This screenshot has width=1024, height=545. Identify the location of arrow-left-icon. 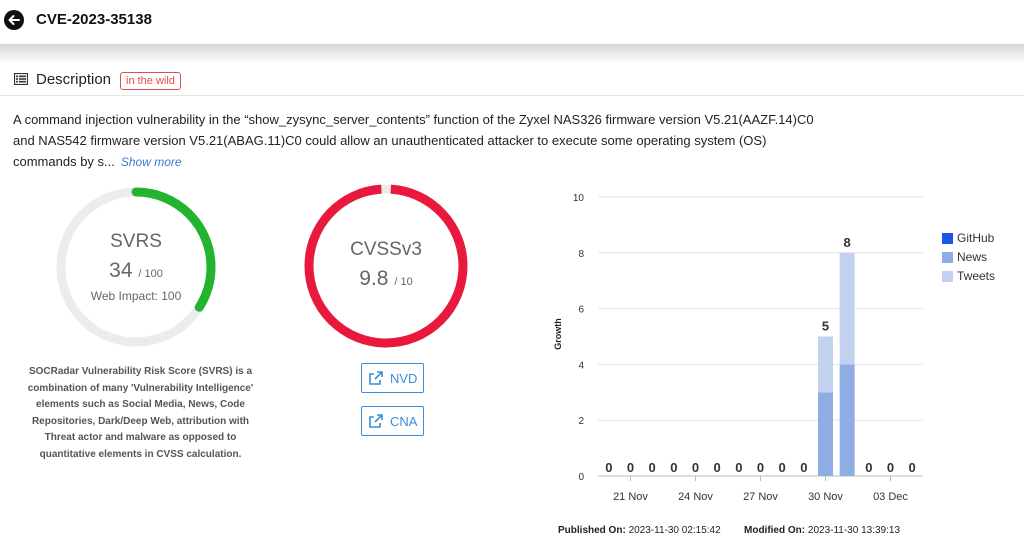
(14, 20).